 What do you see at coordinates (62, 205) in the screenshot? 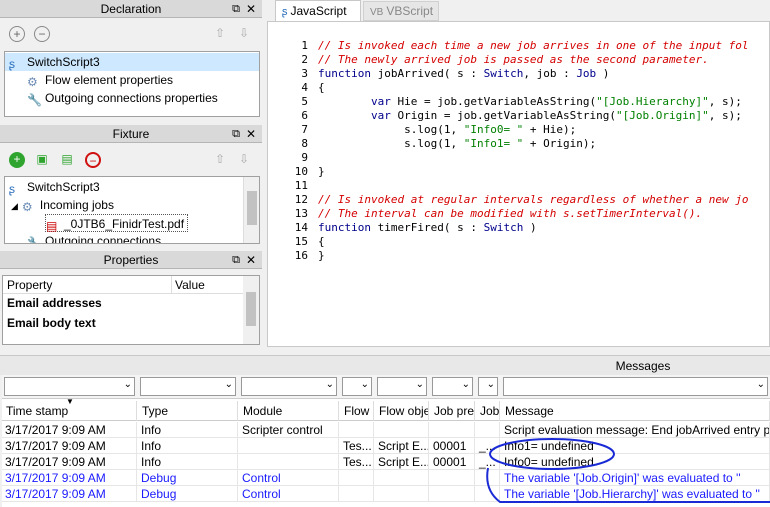
I see `tree-item-incoming-jobs: ◢ ⚙ Incoming jobs` at bounding box center [62, 205].